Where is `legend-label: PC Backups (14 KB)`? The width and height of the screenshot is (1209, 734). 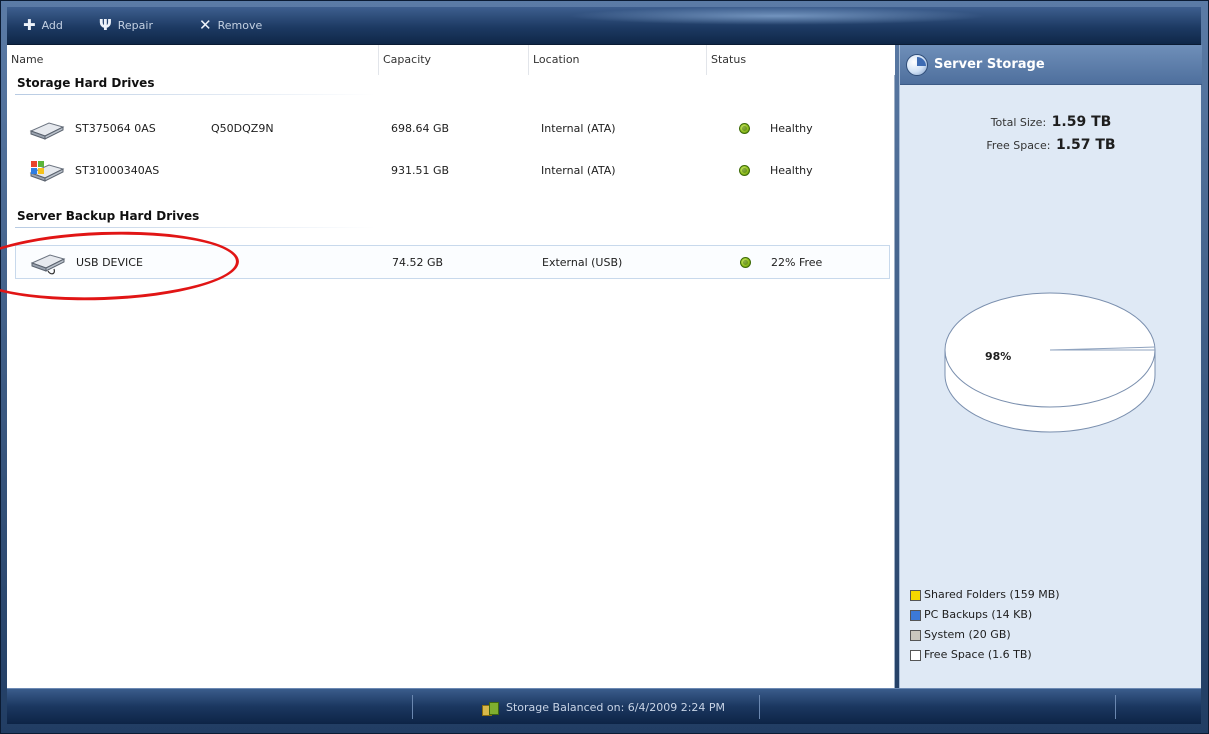
legend-label: PC Backups (14 KB) is located at coordinates (978, 614).